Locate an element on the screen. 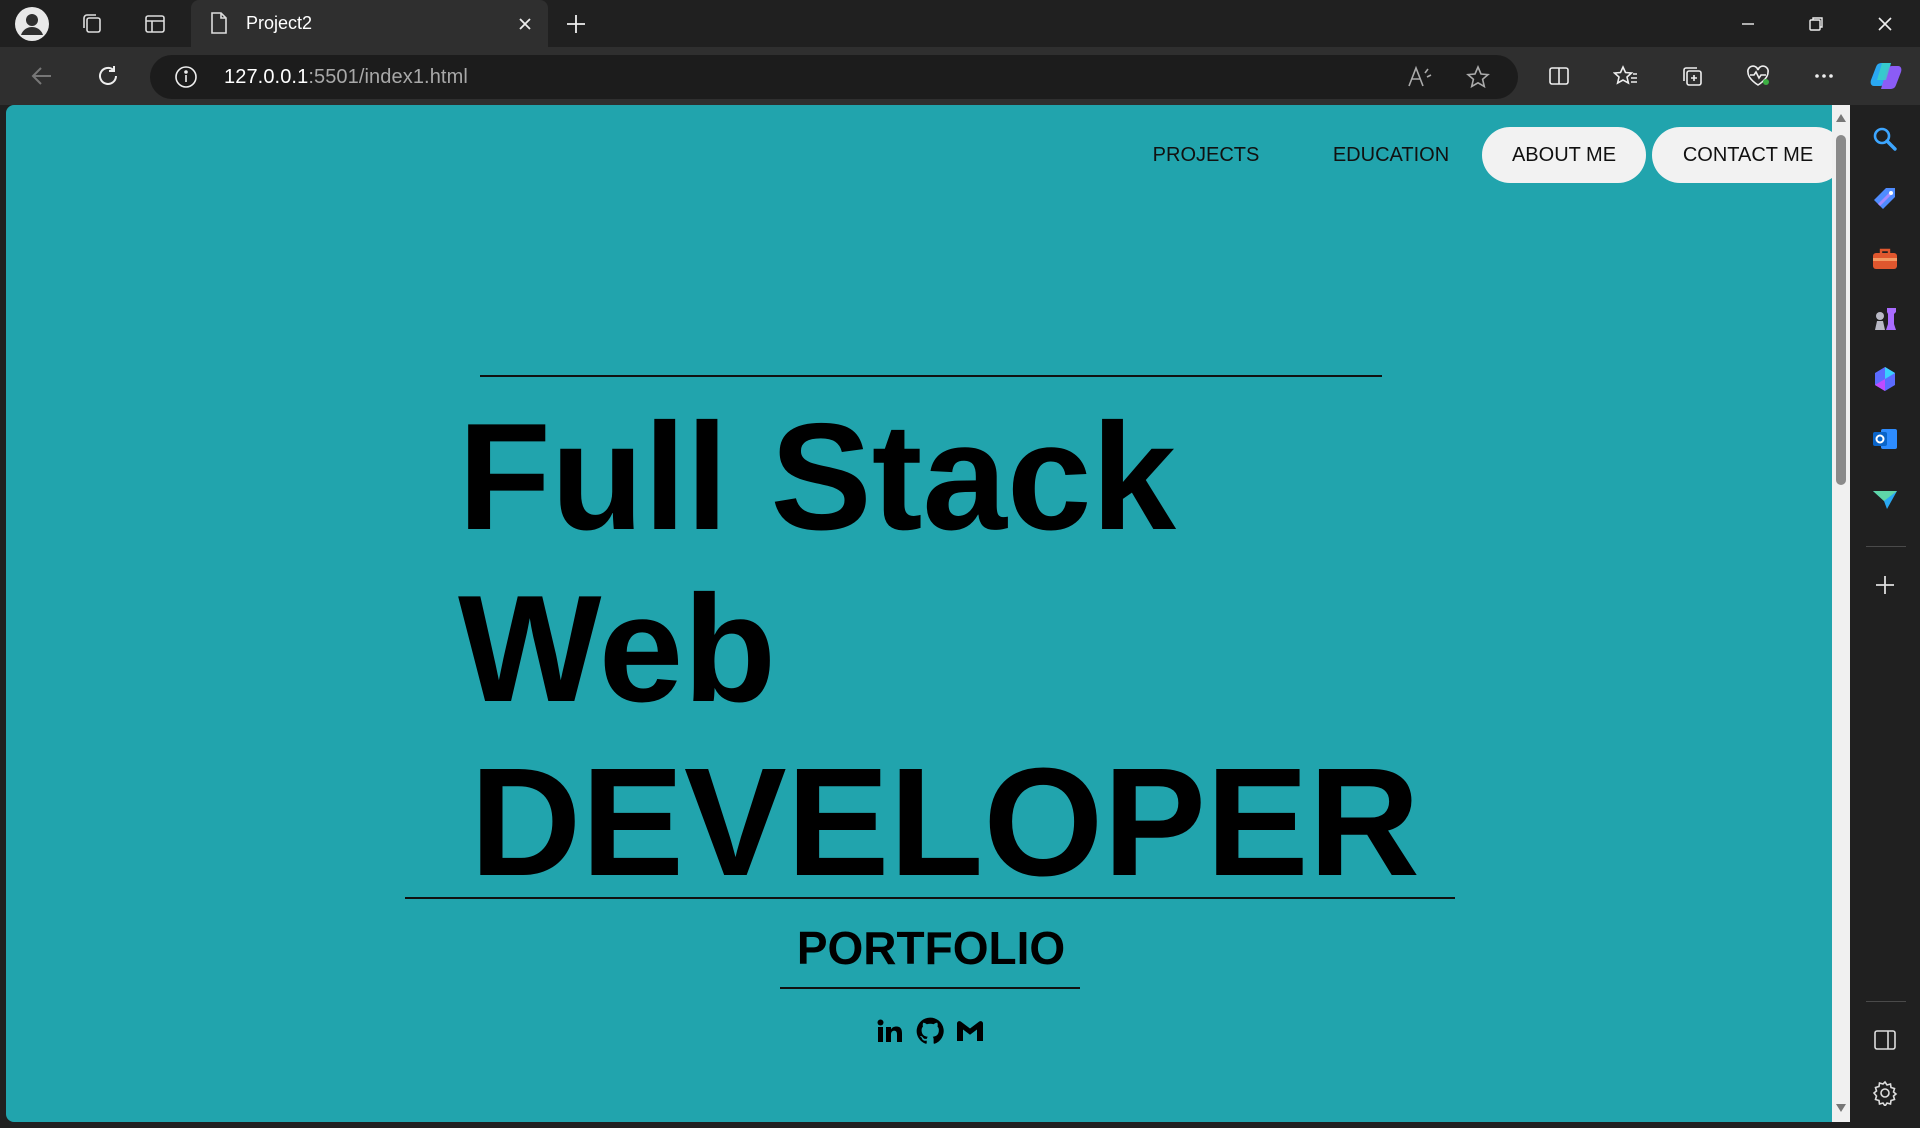 The height and width of the screenshot is (1128, 1920). shopping-tag-icon is located at coordinates (1885, 199).